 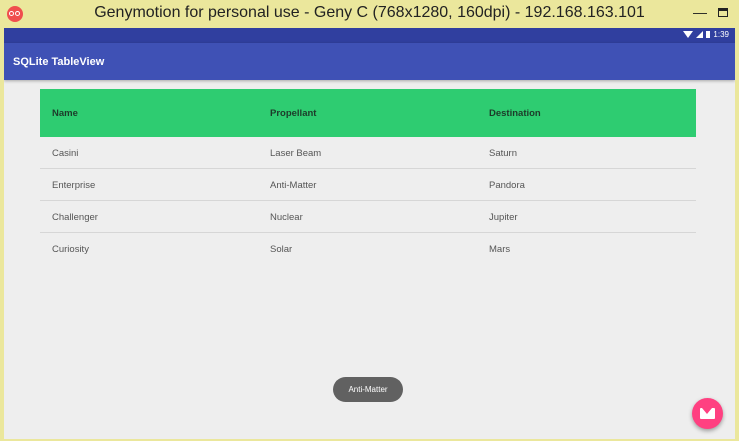 I want to click on table-row: Challenger Nuclear Jupiter, so click(x=368, y=217).